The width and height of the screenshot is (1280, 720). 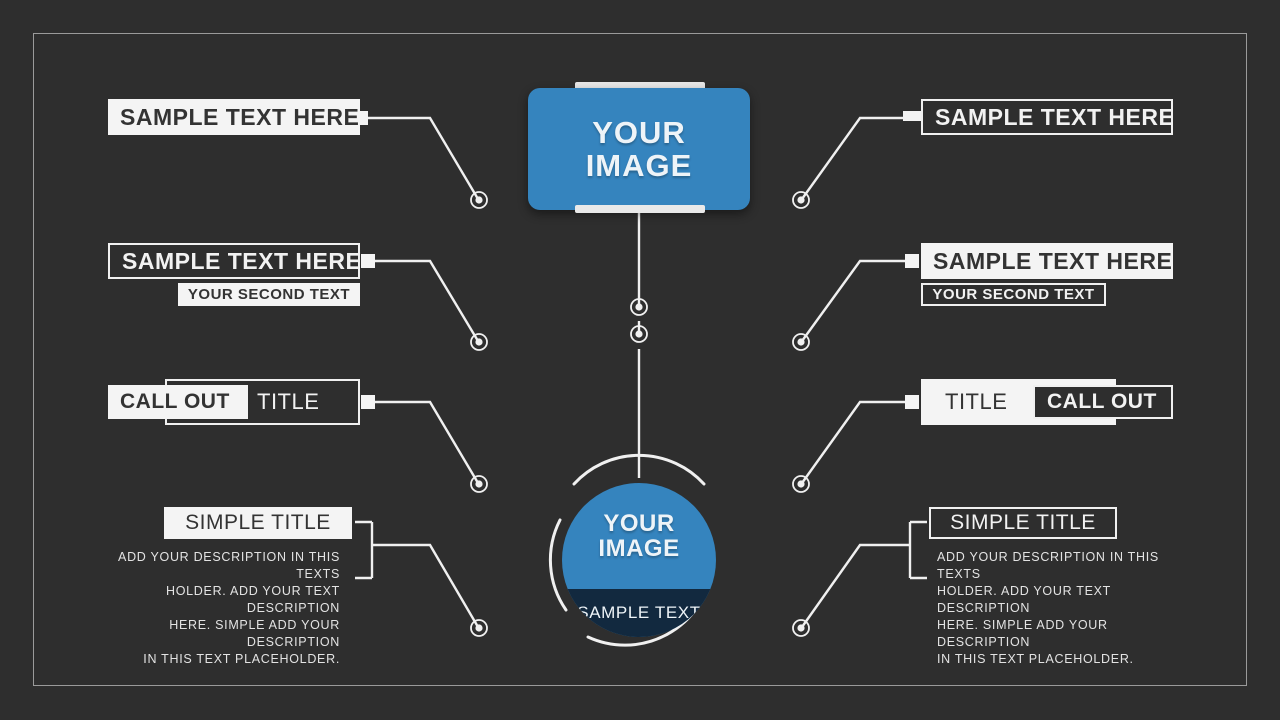 What do you see at coordinates (242, 260) in the screenshot?
I see `left-callout-2-title-label: SAMPLE TEXT HERE` at bounding box center [242, 260].